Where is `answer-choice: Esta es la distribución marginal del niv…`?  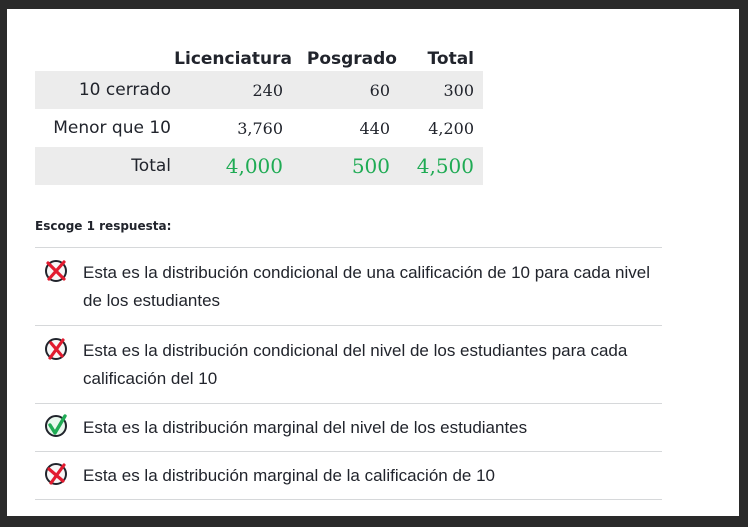
answer-choice: Esta es la distribución marginal del niv… is located at coordinates (348, 428).